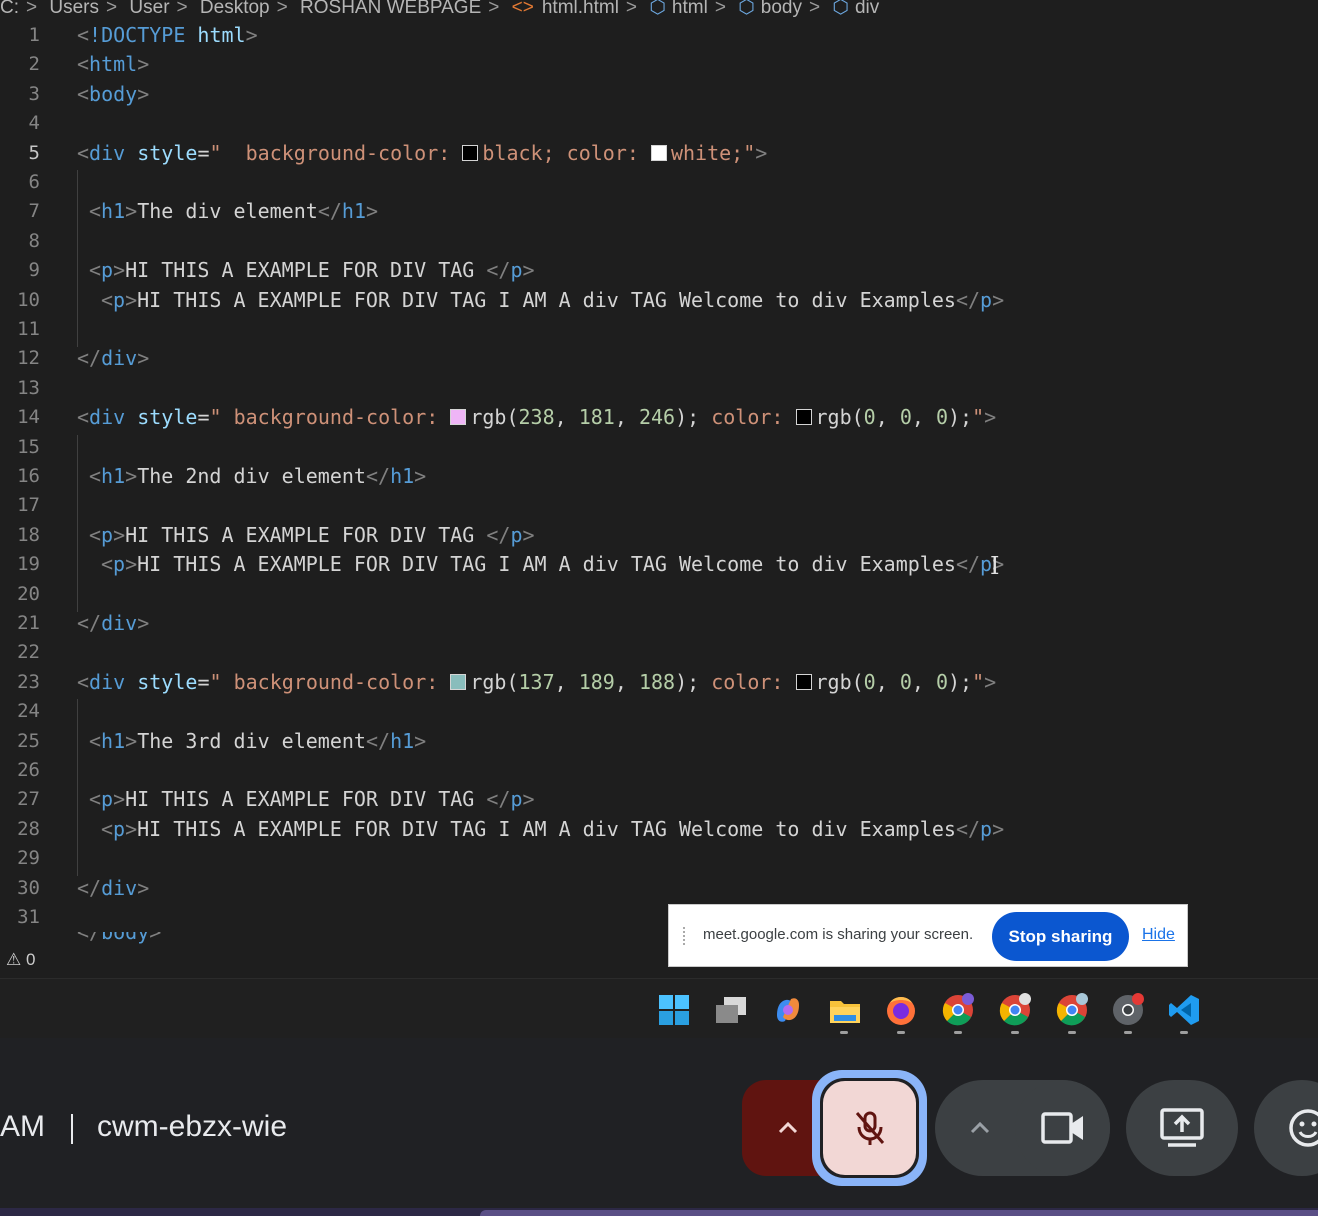  What do you see at coordinates (28, 828) in the screenshot?
I see `line-number: 28` at bounding box center [28, 828].